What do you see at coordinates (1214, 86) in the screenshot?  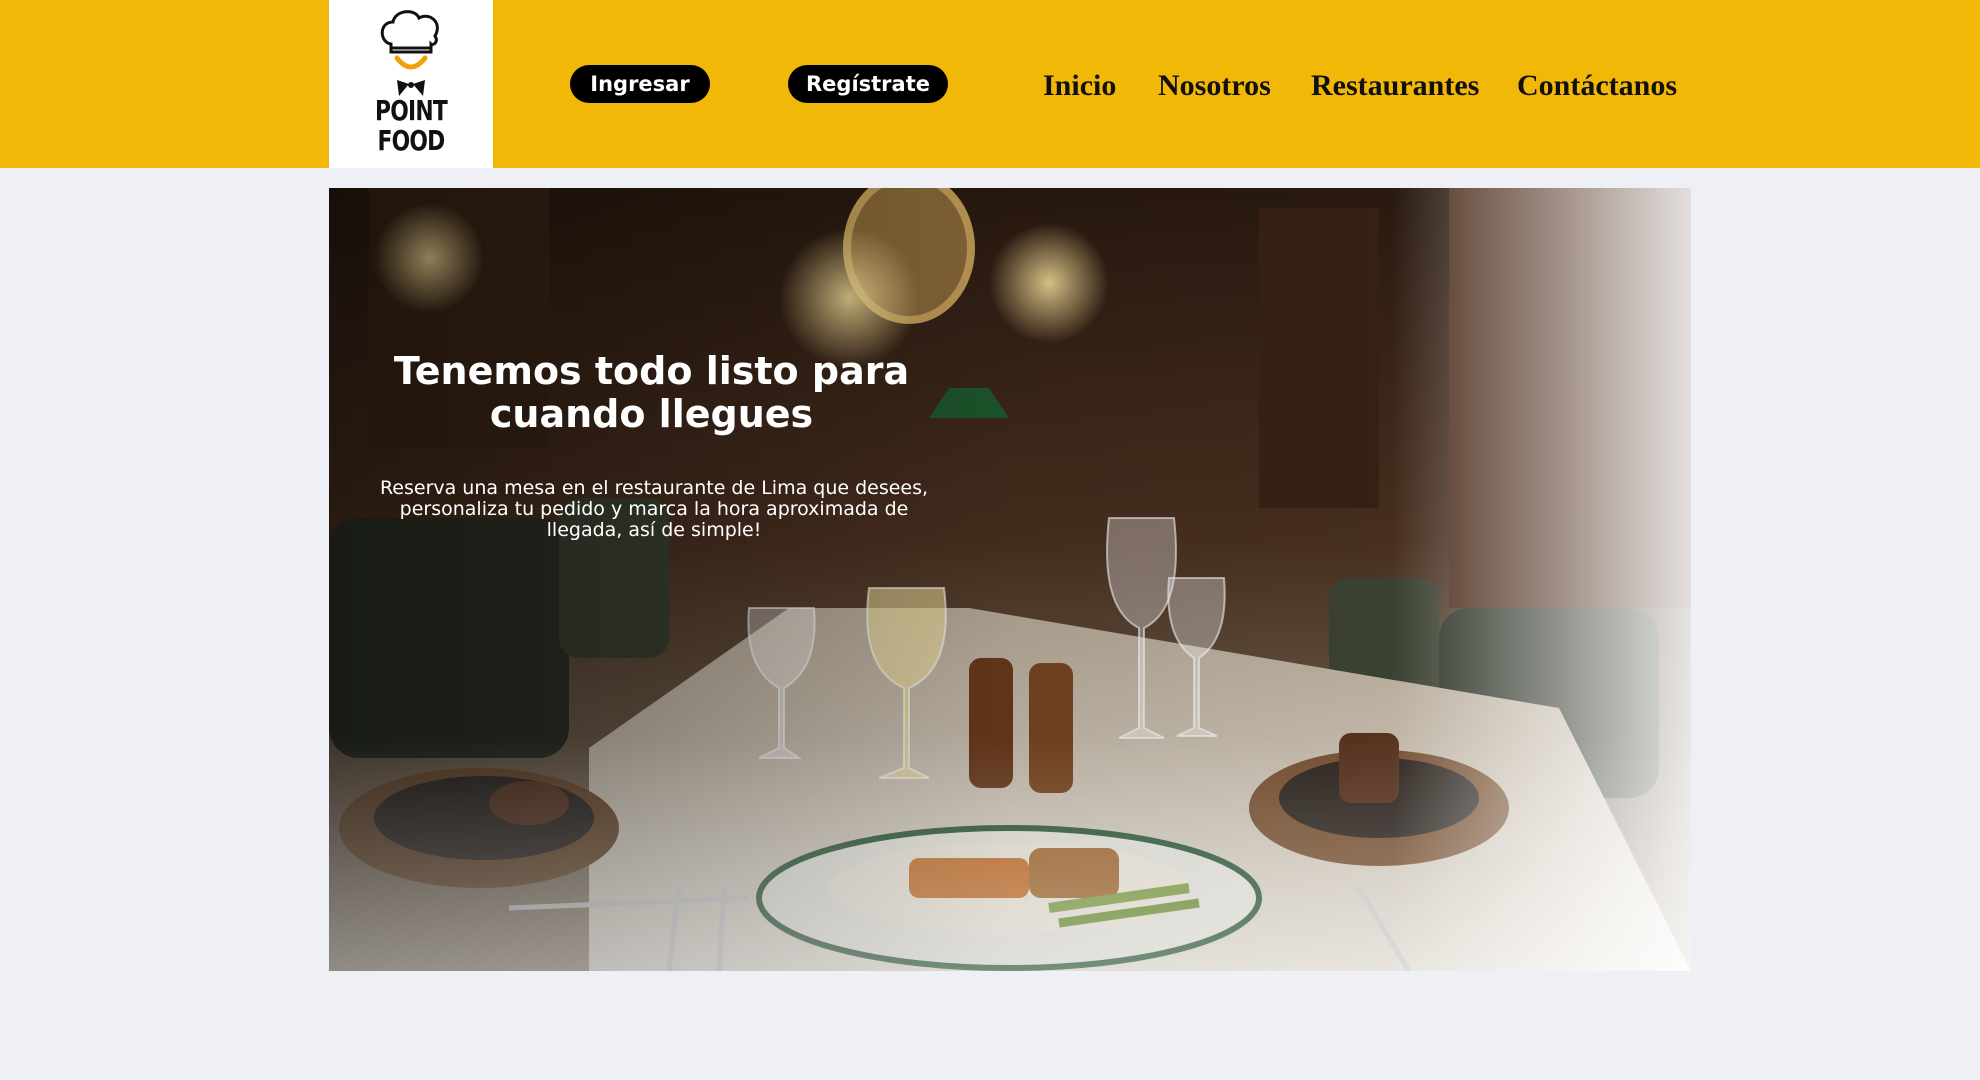 I see `nav-link-nosotros: Nosotros` at bounding box center [1214, 86].